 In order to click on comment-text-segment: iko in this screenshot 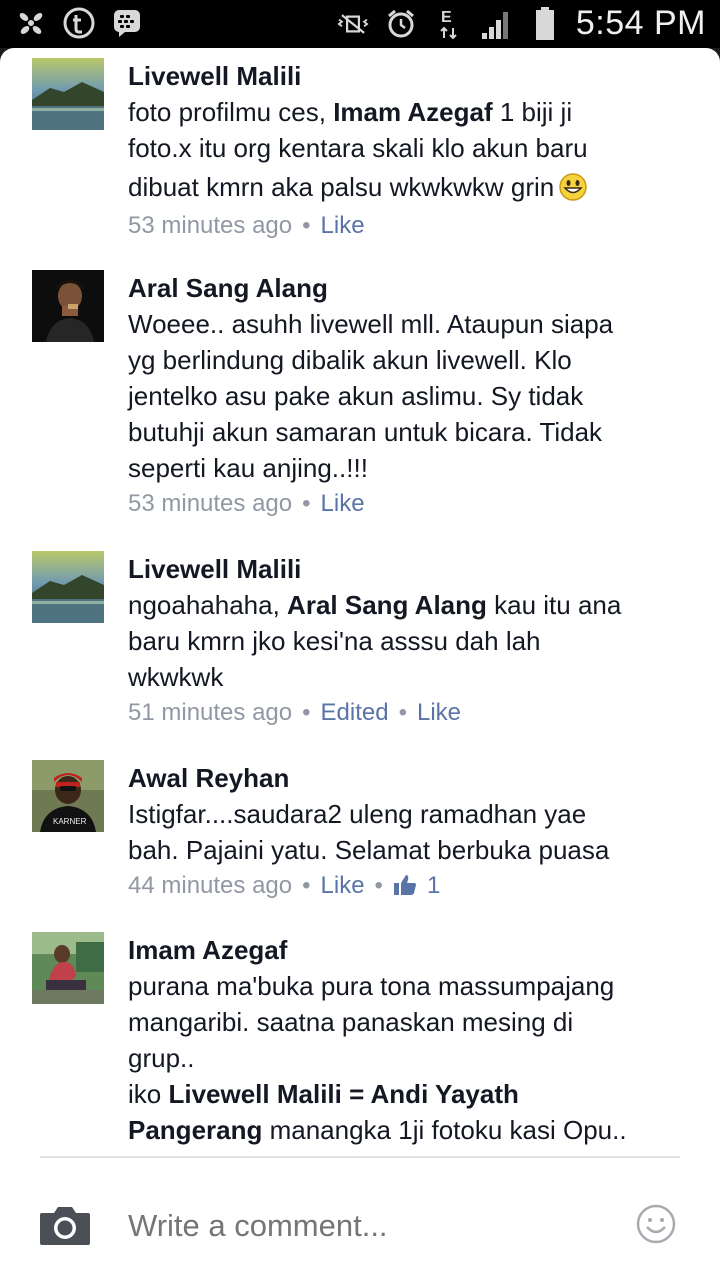, I will do `click(148, 1094)`.